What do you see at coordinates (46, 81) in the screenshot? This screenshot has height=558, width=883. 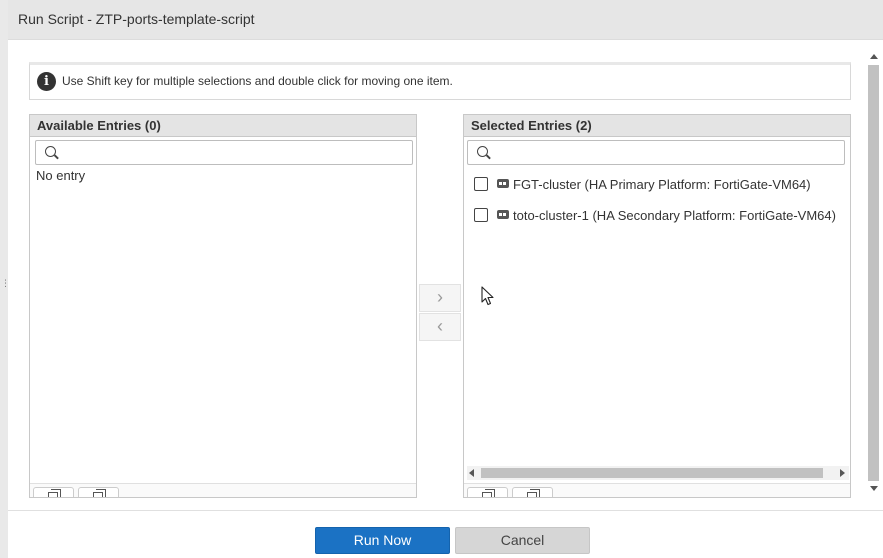 I see `info-icon: i` at bounding box center [46, 81].